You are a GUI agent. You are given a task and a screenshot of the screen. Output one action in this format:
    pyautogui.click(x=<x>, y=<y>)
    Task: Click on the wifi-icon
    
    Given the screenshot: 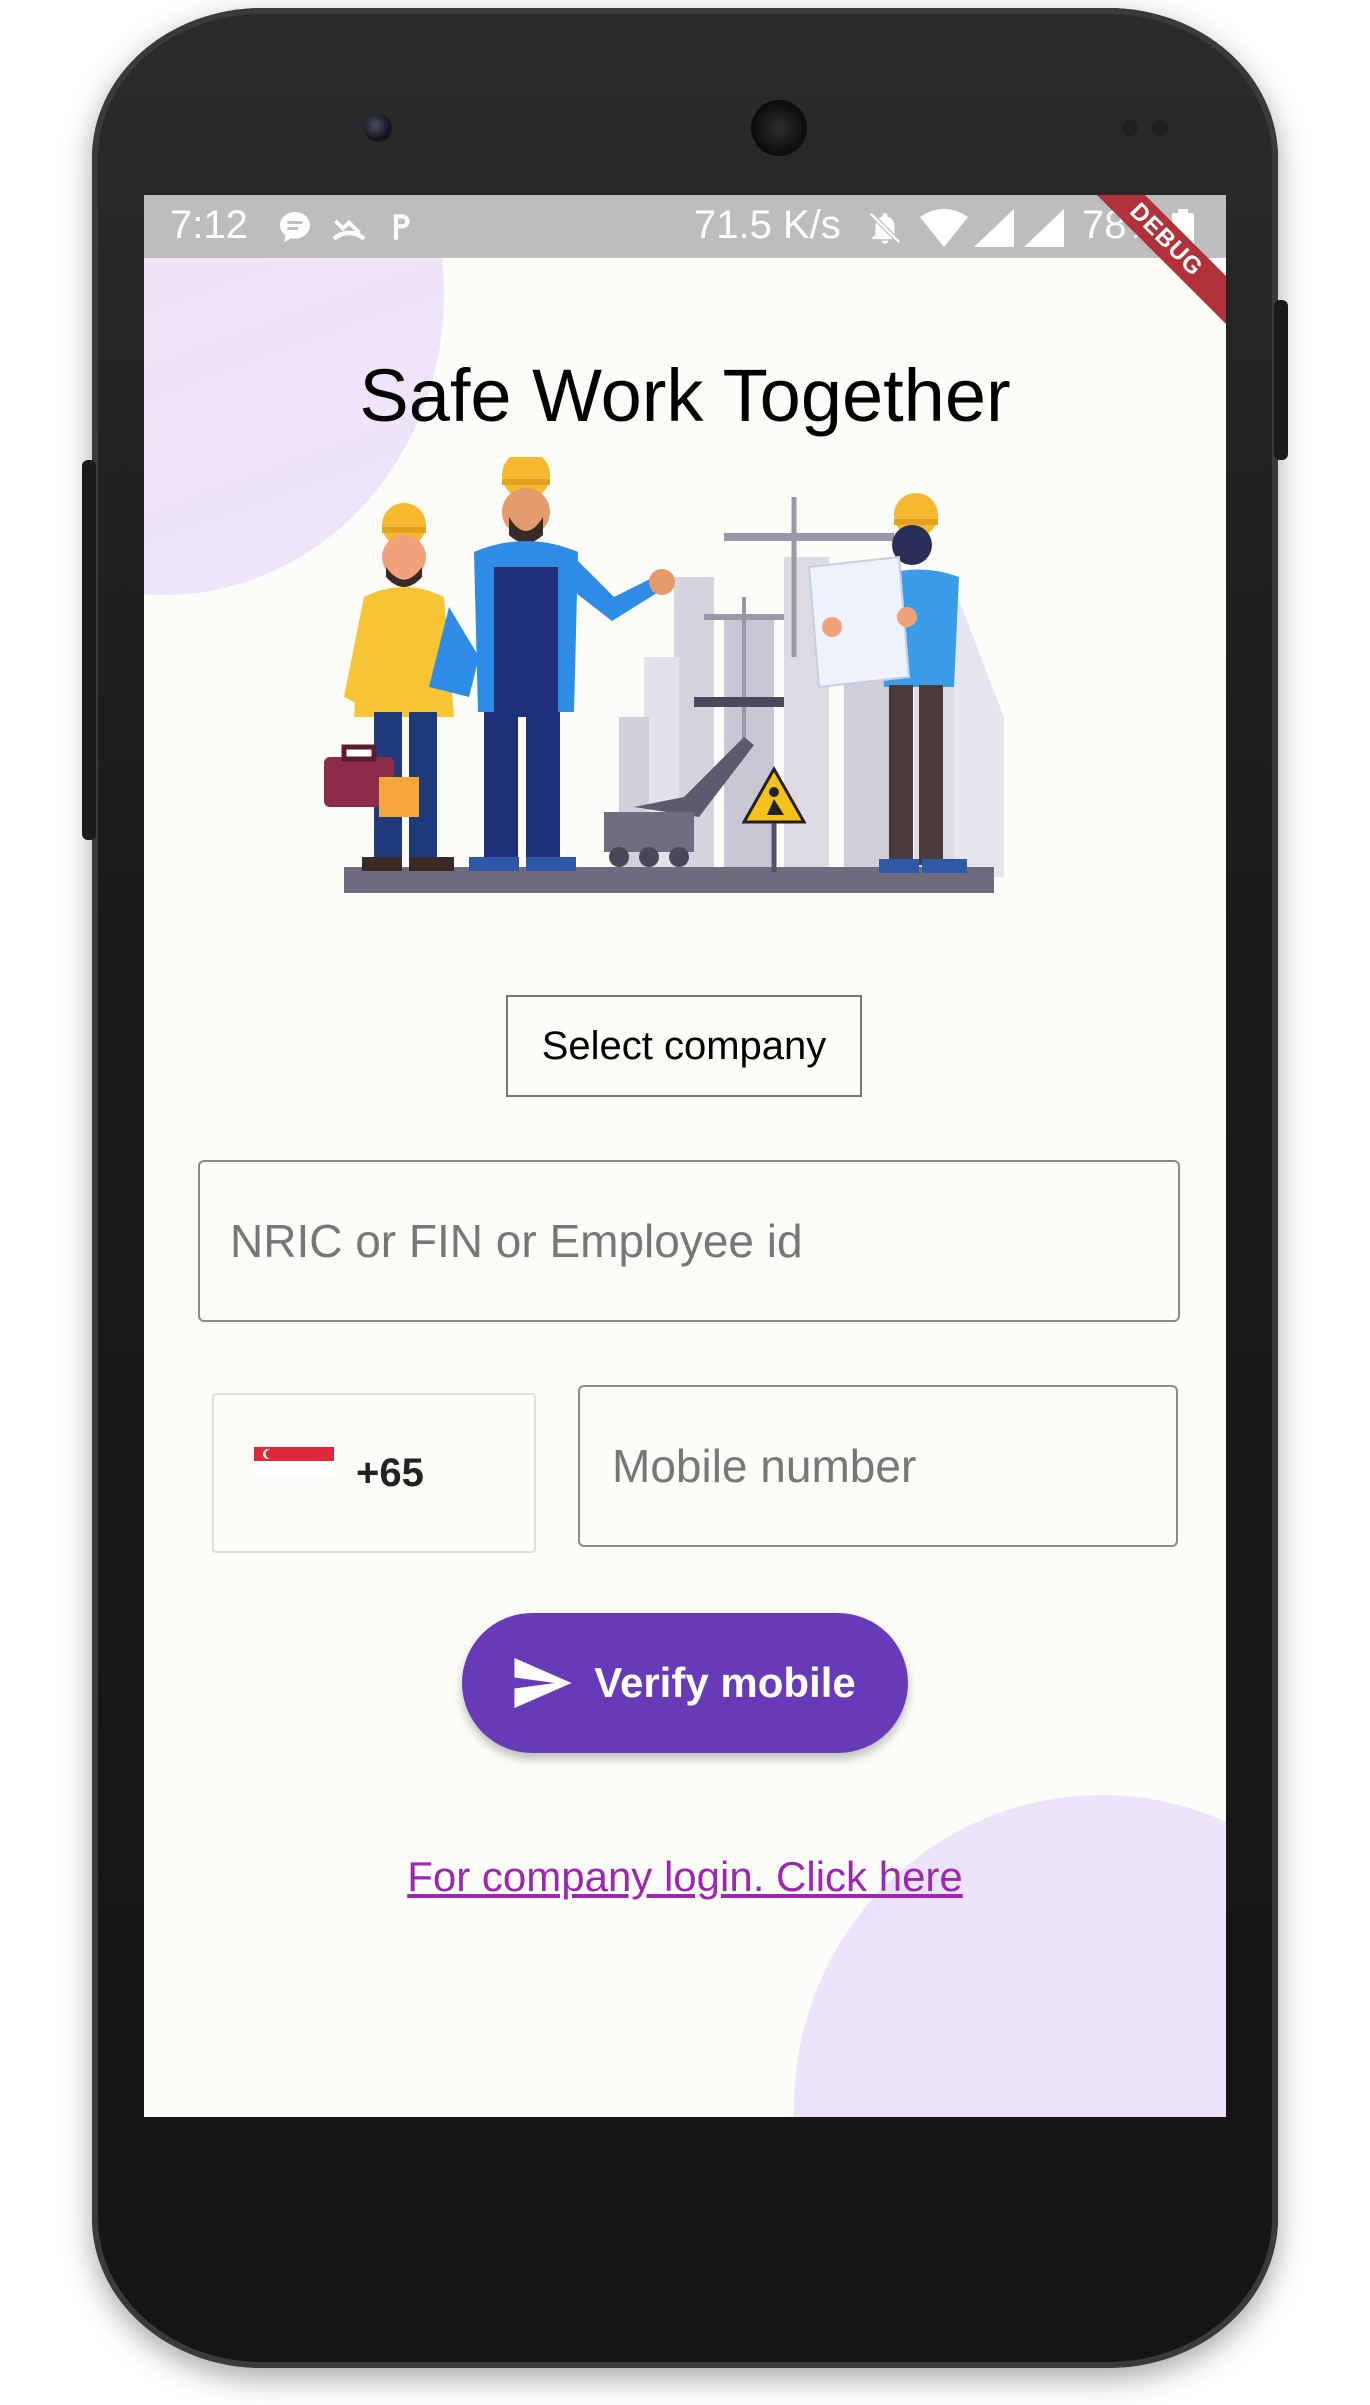 What is the action you would take?
    pyautogui.click(x=944, y=228)
    